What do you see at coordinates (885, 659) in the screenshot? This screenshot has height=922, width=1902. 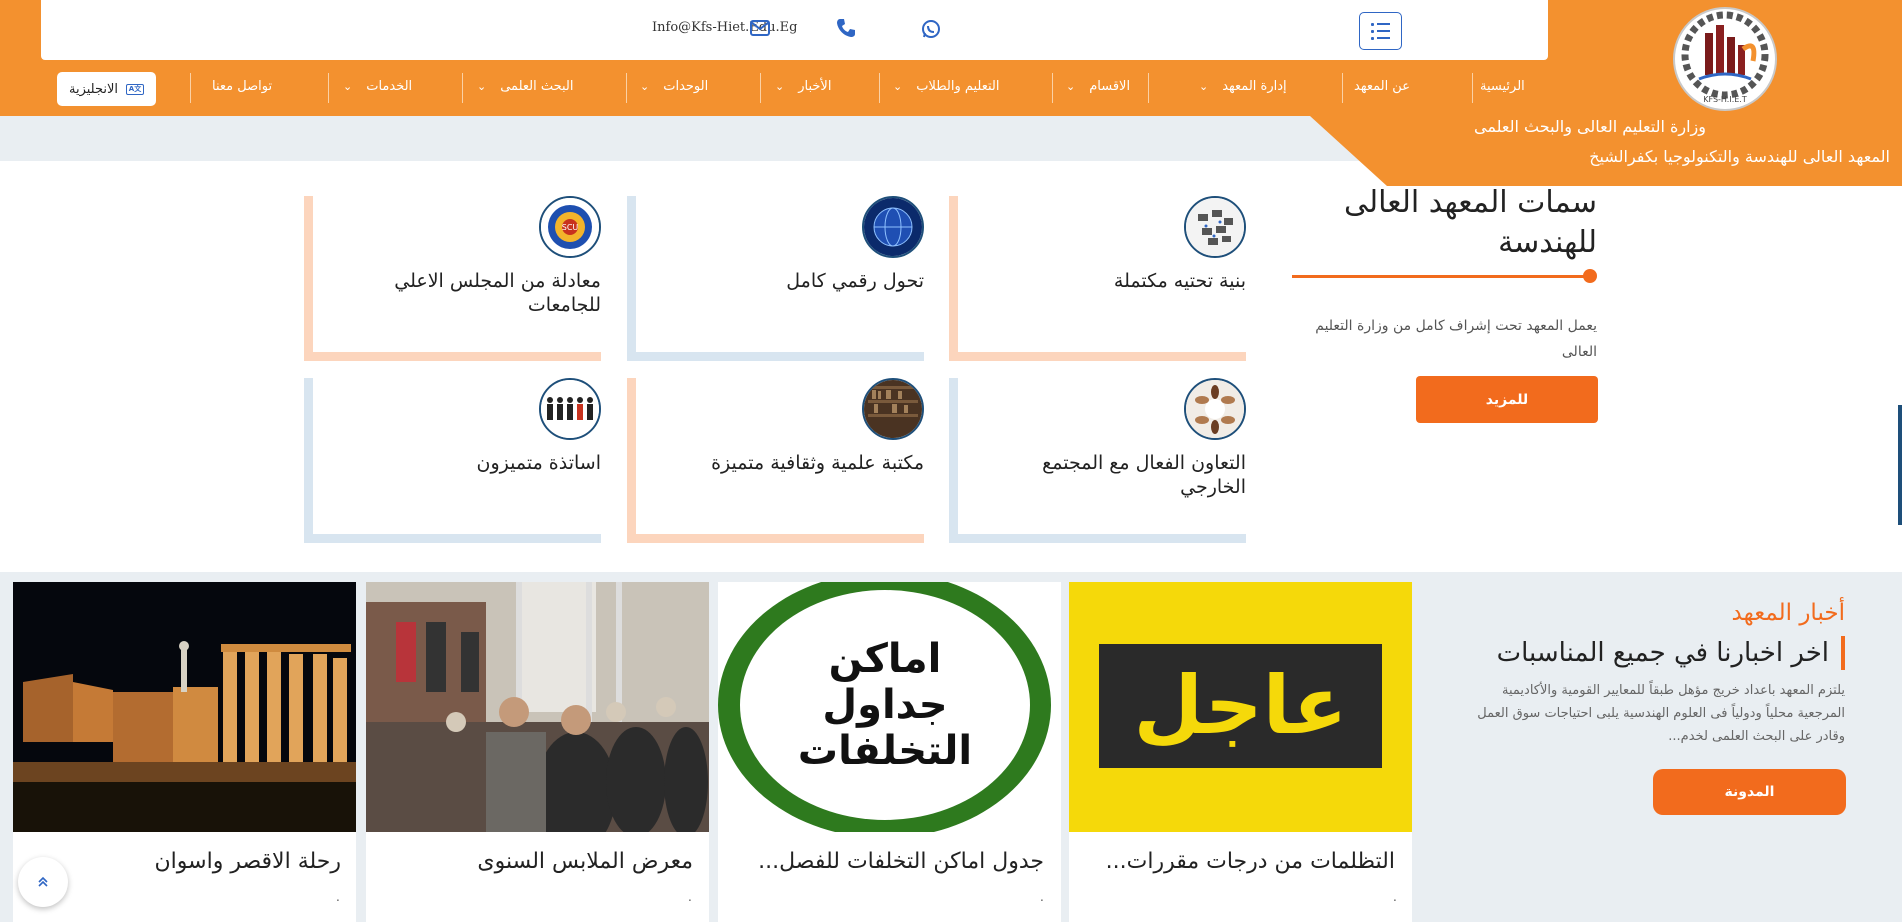 I see `image-text-line: اماكن` at bounding box center [885, 659].